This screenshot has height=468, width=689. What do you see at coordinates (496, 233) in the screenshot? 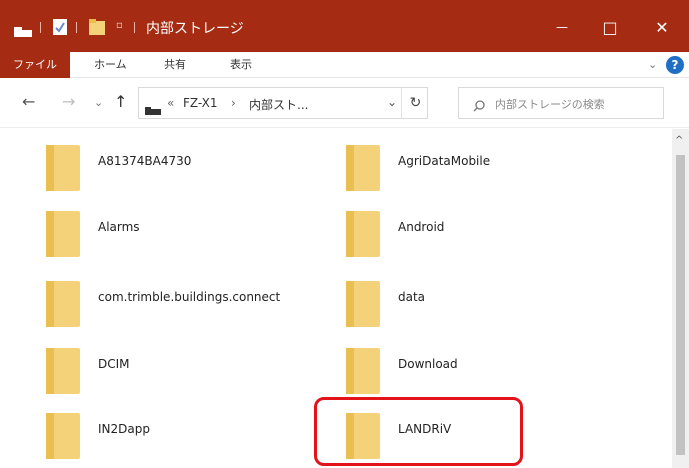
I see `folder-item: Android` at bounding box center [496, 233].